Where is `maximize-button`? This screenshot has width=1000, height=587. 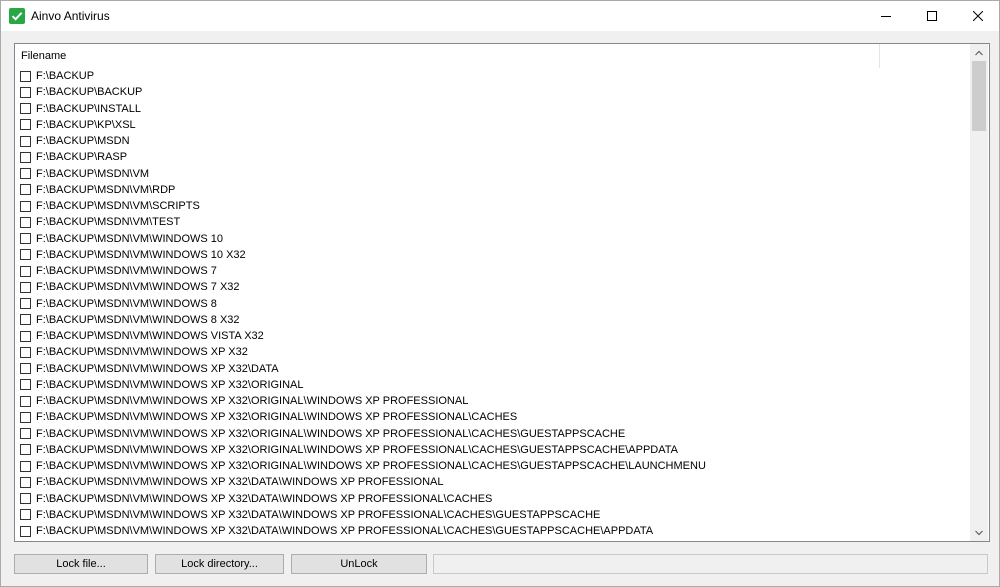
maximize-button is located at coordinates (932, 16).